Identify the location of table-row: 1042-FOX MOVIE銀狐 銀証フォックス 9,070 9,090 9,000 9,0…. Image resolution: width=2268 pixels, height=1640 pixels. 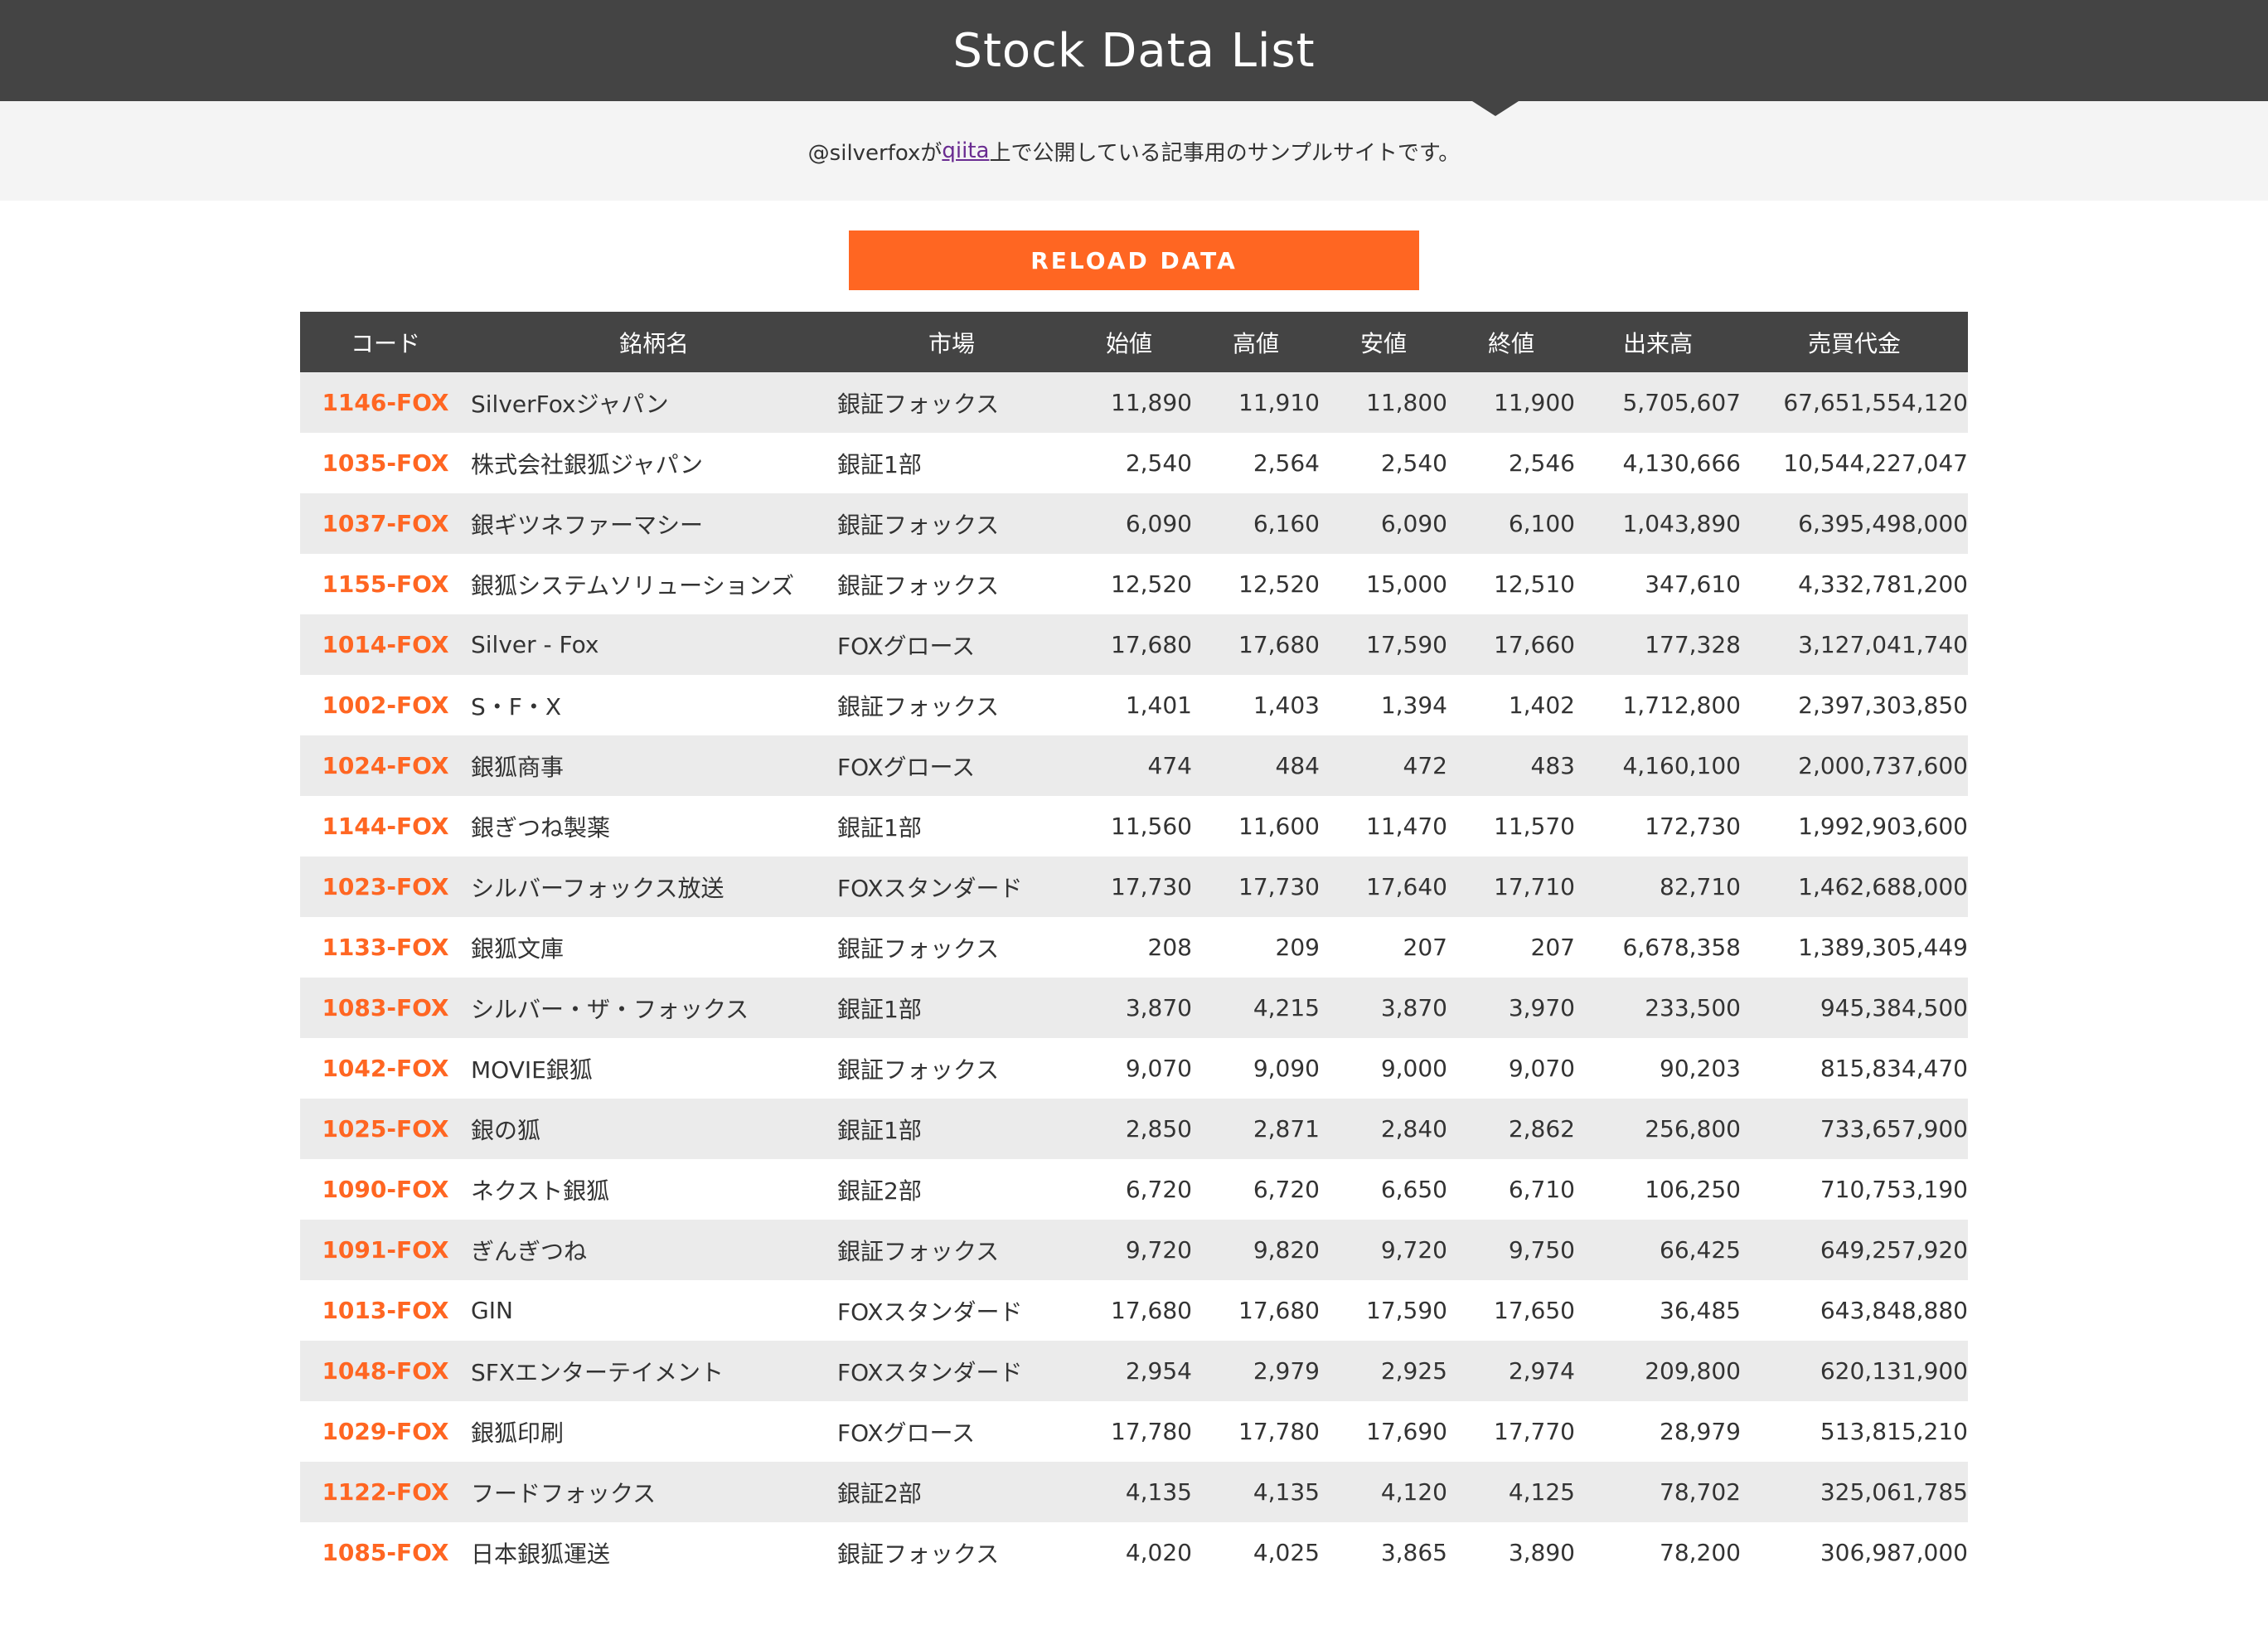
(1134, 1068).